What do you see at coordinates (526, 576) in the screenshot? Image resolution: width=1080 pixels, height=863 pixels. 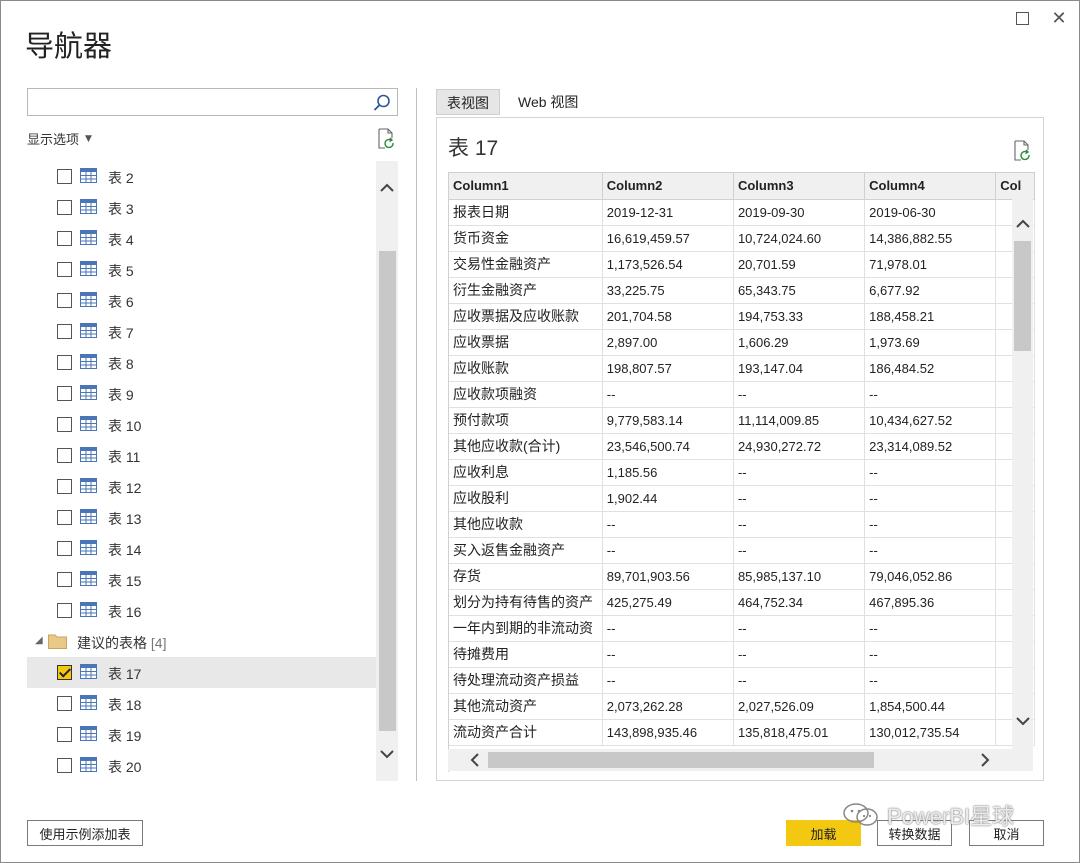 I see `table-cell: 存货` at bounding box center [526, 576].